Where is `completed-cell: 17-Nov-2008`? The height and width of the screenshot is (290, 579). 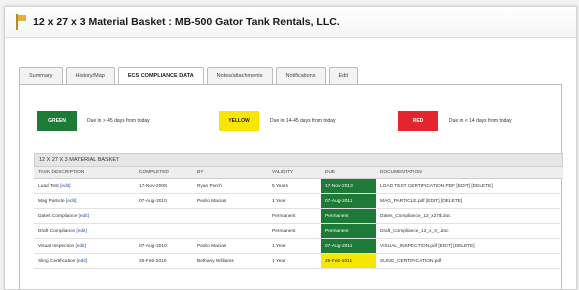 completed-cell: 17-Nov-2008 is located at coordinates (164, 186).